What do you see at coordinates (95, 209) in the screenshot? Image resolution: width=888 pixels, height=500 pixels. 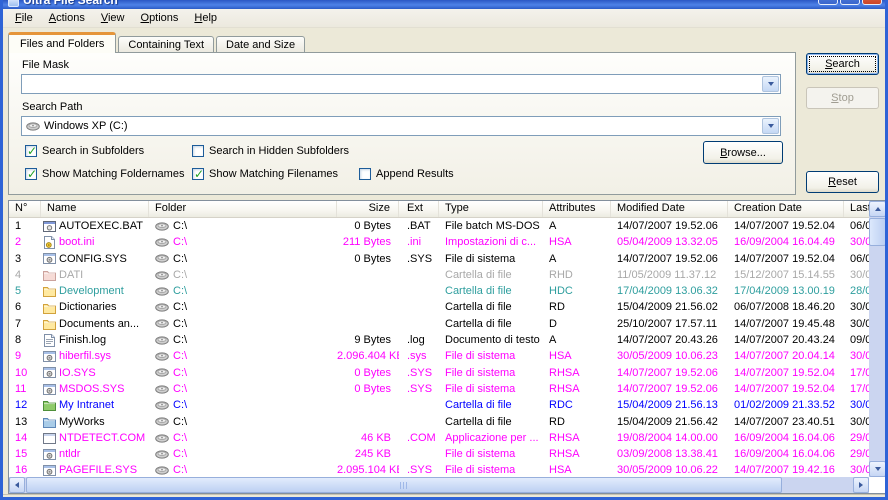 I see `column-header-name: Name` at bounding box center [95, 209].